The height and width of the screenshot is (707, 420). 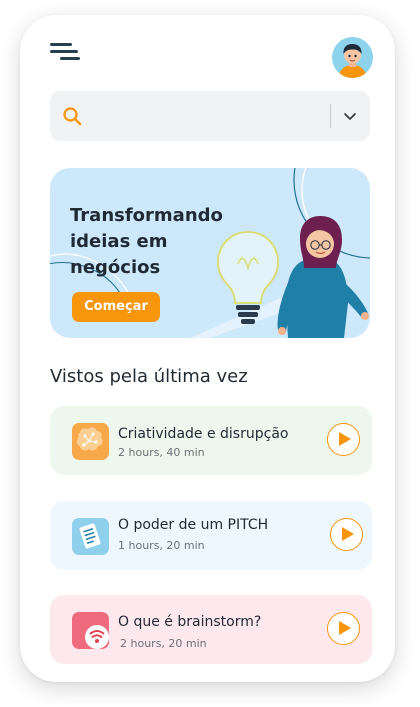 What do you see at coordinates (190, 622) in the screenshot?
I see `course-title: O que é brainstorm?` at bounding box center [190, 622].